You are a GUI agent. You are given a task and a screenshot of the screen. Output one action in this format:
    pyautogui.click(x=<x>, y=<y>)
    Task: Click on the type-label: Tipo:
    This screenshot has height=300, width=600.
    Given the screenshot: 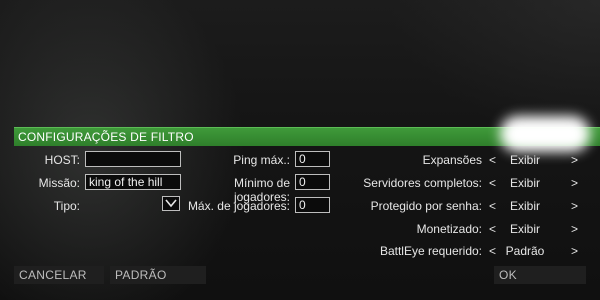 What is the action you would take?
    pyautogui.click(x=66, y=206)
    